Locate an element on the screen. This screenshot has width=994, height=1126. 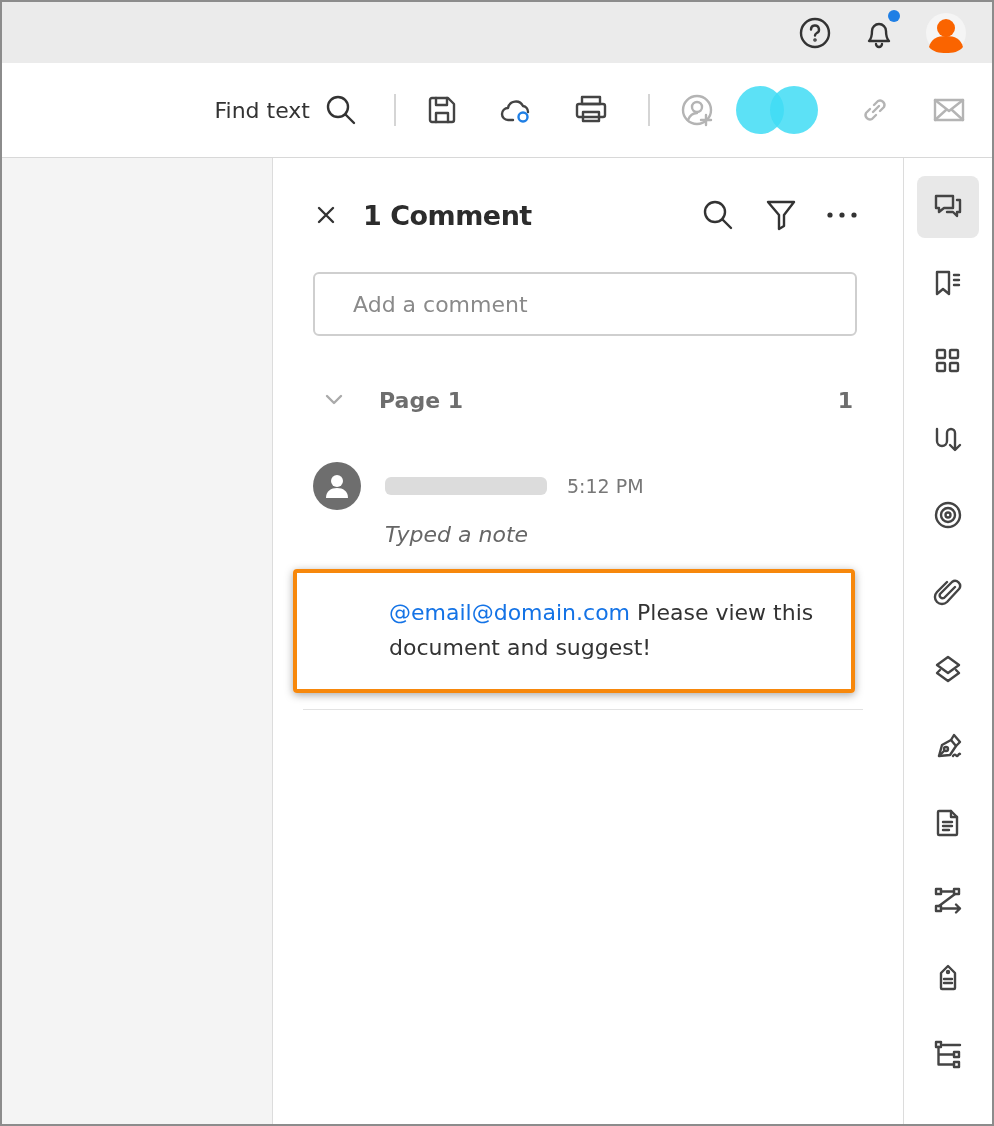
close-button is located at coordinates (326, 215).